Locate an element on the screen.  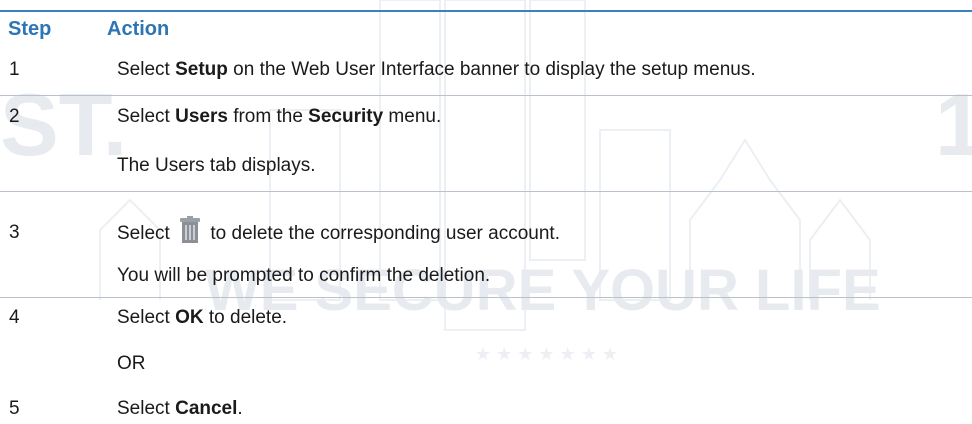
ui-term: Security is located at coordinates (346, 116).